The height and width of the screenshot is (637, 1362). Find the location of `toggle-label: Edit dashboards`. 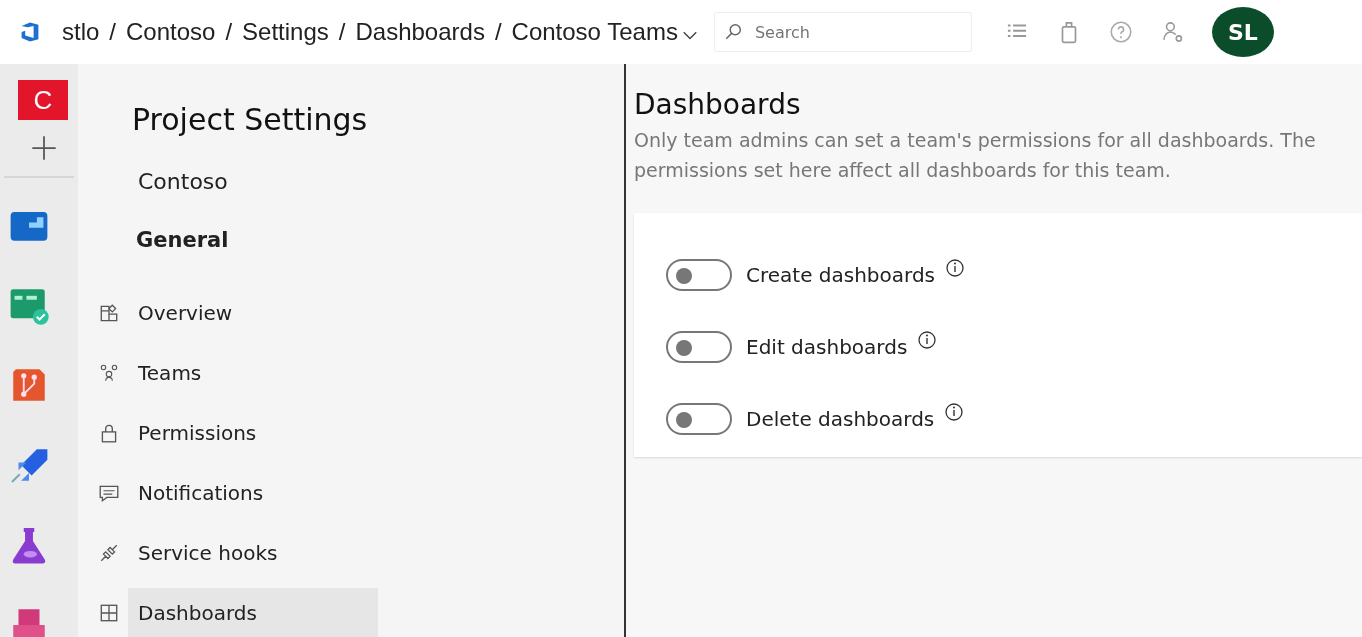

toggle-label: Edit dashboards is located at coordinates (827, 347).